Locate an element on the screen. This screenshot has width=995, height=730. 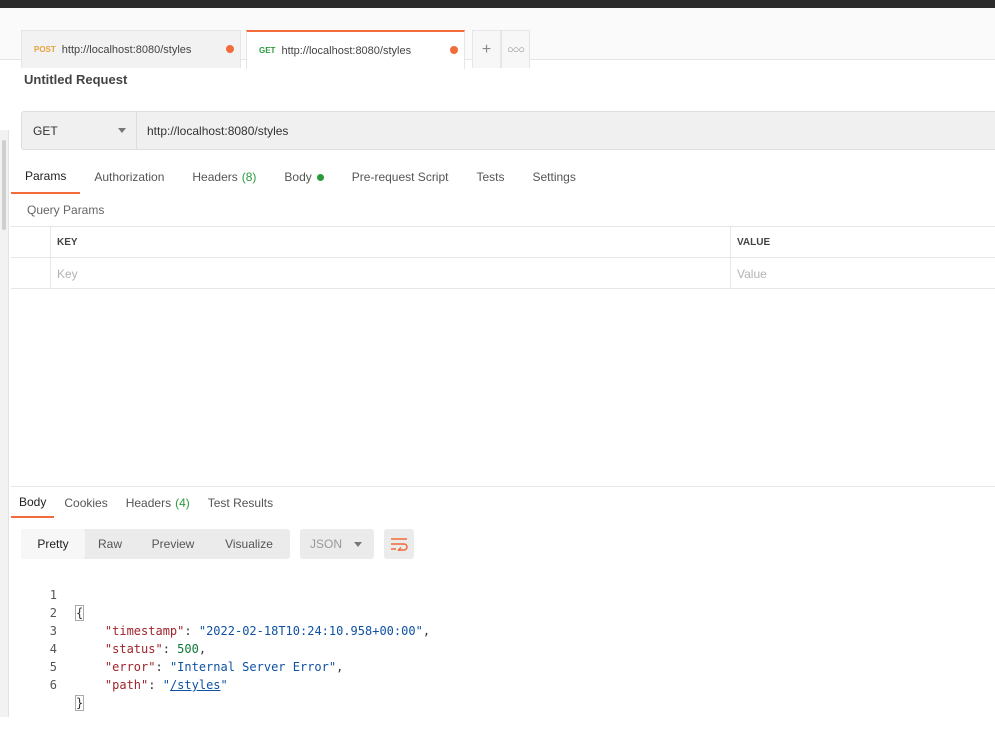
query-params-table: KEY VALUE Key Value is located at coordinates (503, 257).